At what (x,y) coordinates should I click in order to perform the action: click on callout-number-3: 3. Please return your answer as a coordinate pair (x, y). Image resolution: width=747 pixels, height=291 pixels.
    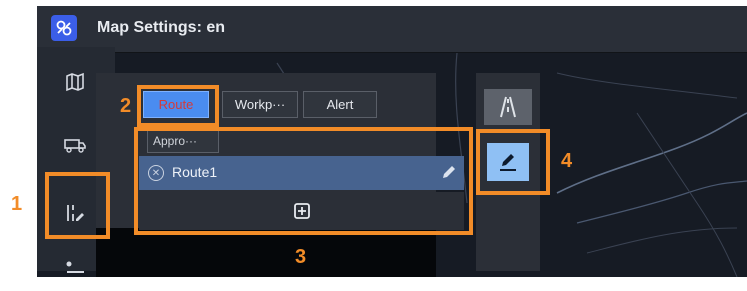
    Looking at the image, I should click on (301, 257).